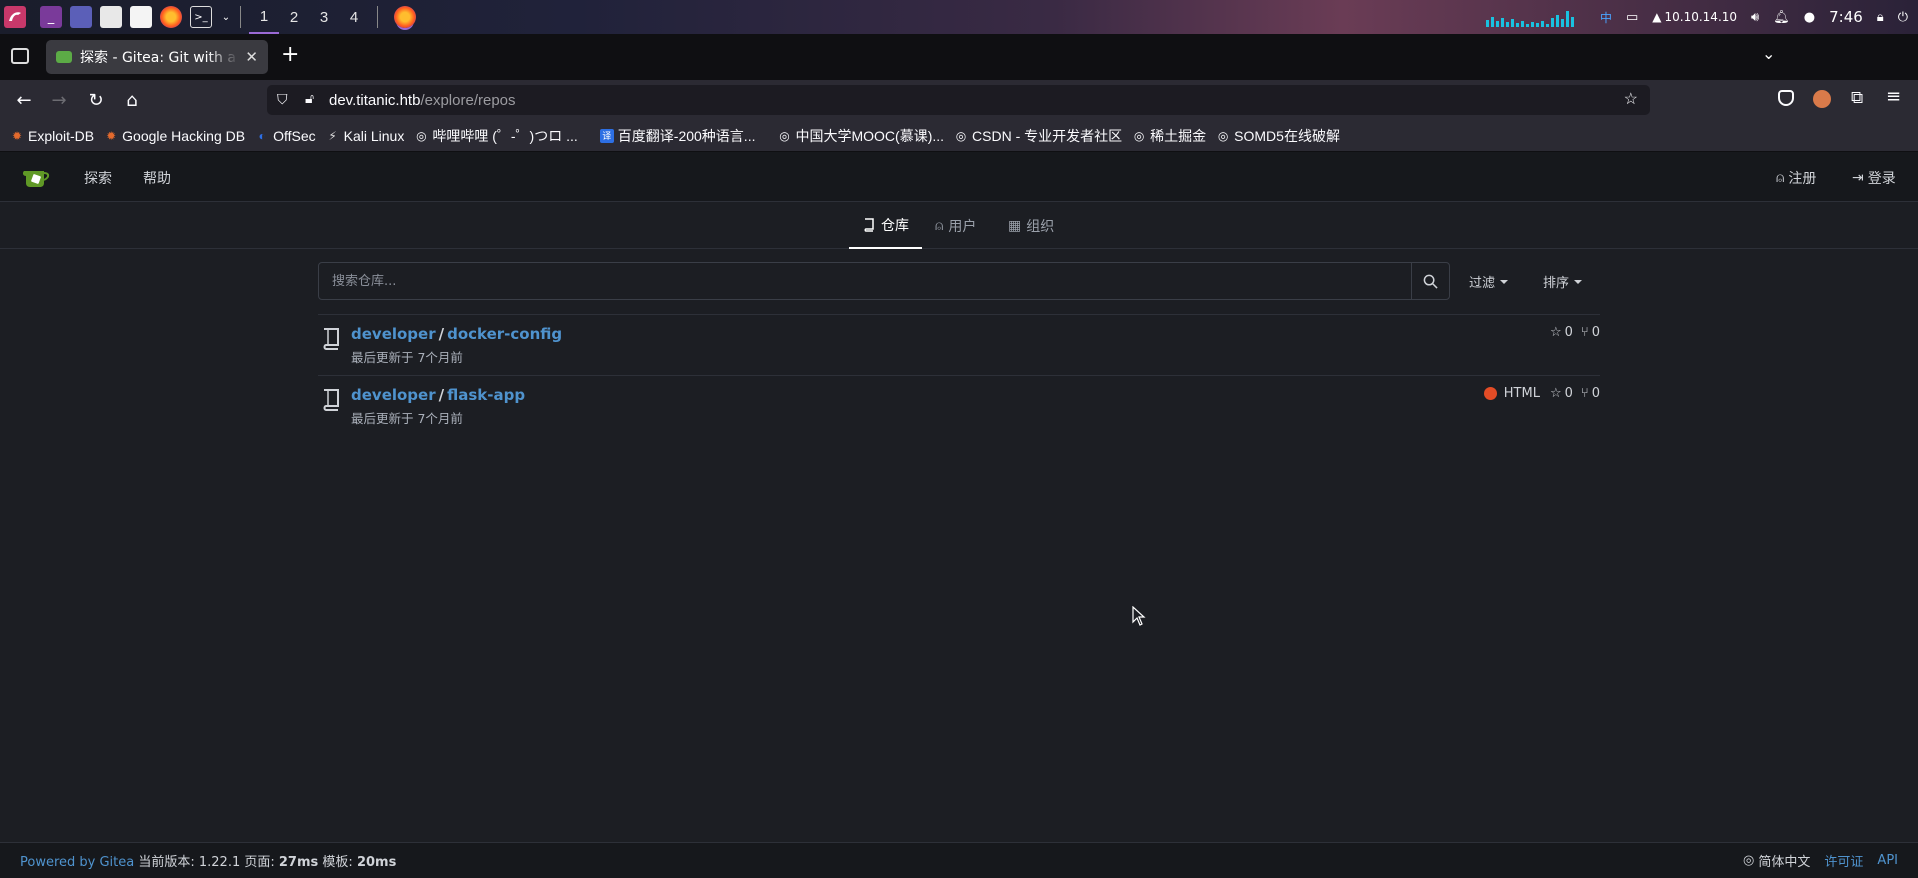 This screenshot has height=878, width=1918. I want to click on bookmark-juejin: ◎ 稀土掘金, so click(1169, 136).